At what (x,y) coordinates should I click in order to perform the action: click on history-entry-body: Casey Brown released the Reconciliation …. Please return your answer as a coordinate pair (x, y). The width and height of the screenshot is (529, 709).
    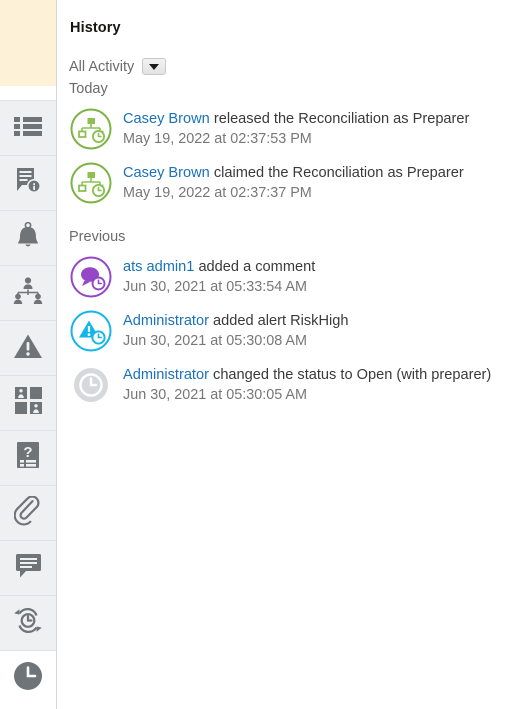
    Looking at the image, I should click on (296, 128).